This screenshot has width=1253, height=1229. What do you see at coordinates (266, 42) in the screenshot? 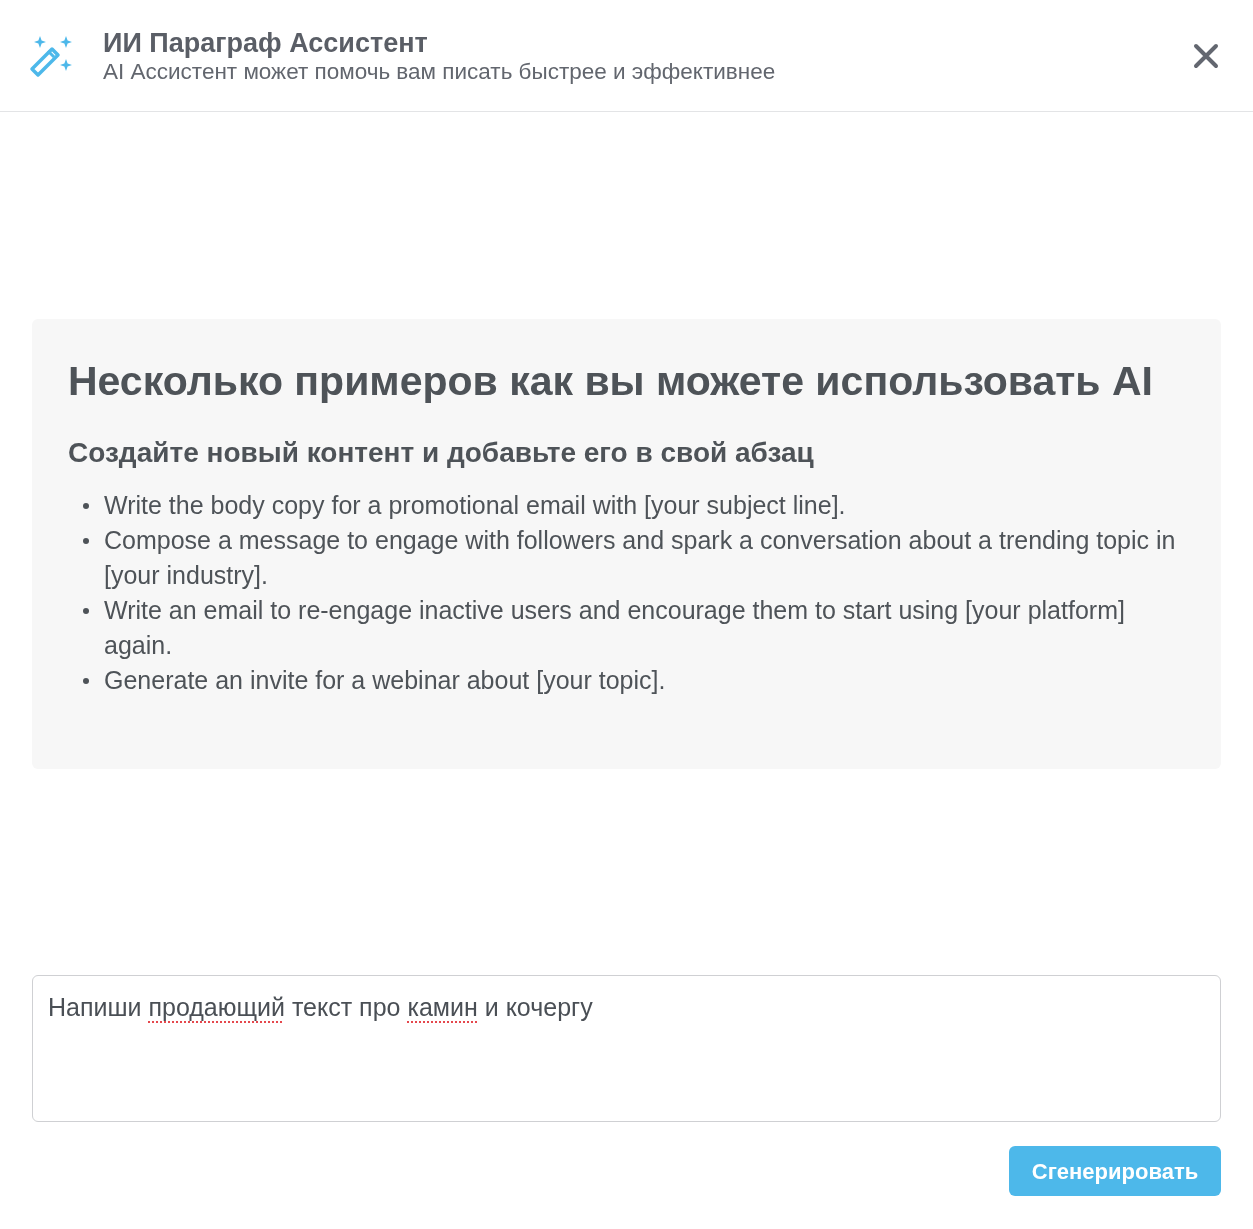
I see `dialog-title: ИИ Параграф Ассистент` at bounding box center [266, 42].